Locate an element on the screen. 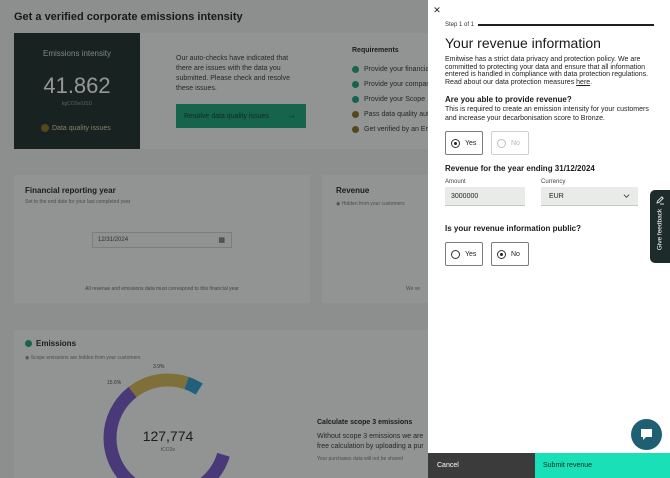 The image size is (670, 478). amount-label: Amount is located at coordinates (455, 182).